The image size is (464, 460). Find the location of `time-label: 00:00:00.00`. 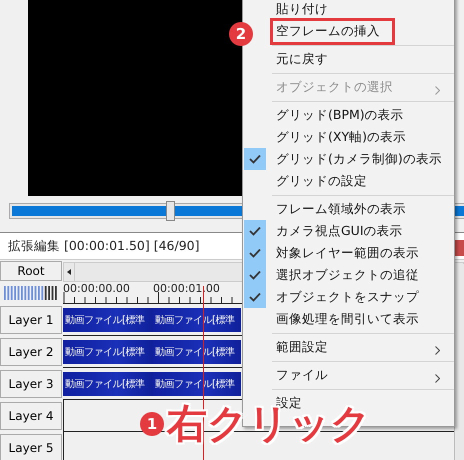

time-label: 00:00:00.00 is located at coordinates (96, 288).